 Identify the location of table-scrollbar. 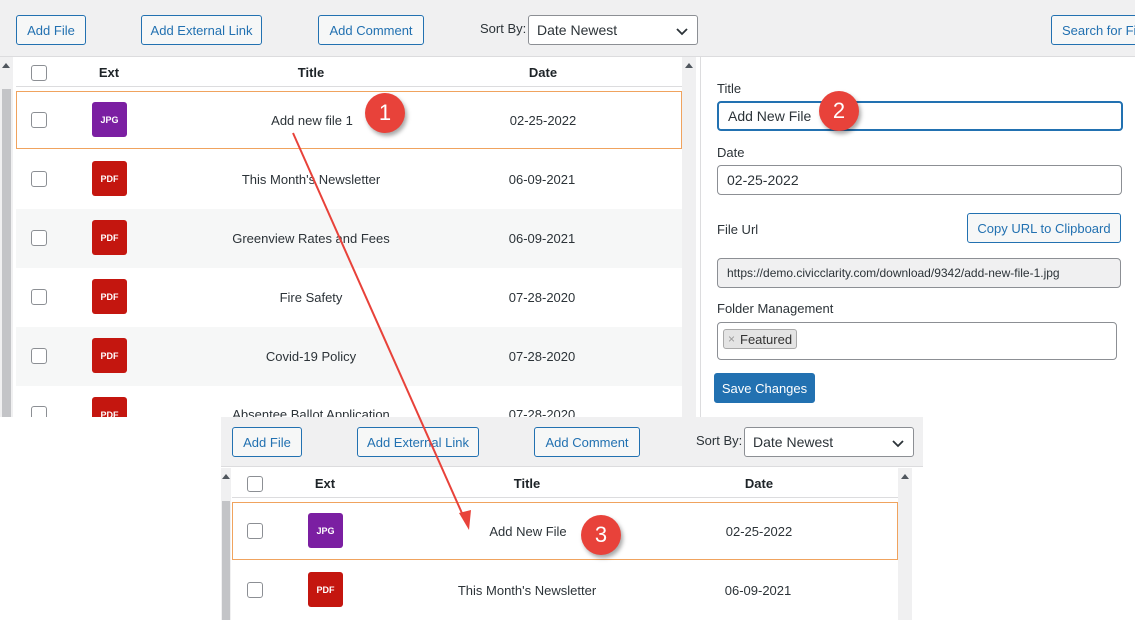
(689, 237).